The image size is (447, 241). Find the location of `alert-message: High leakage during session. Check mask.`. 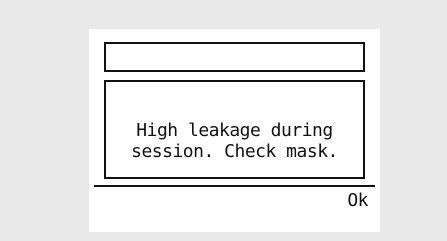

alert-message: High leakage during session. Check mask. is located at coordinates (234, 141).